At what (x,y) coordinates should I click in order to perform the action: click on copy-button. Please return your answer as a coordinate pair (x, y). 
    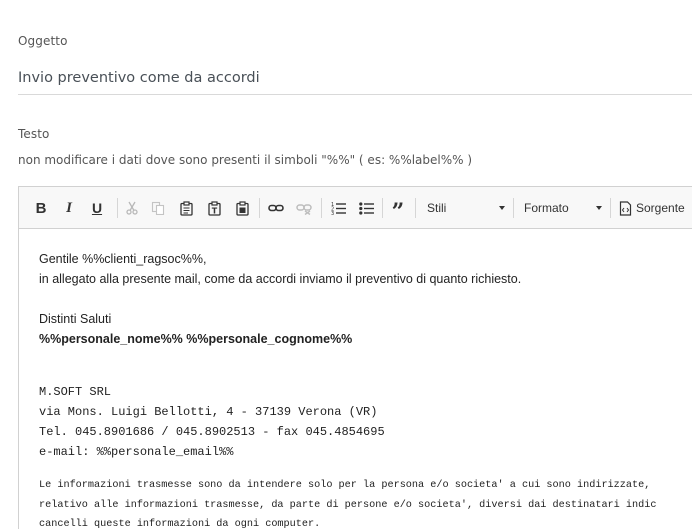
    Looking at the image, I should click on (158, 208).